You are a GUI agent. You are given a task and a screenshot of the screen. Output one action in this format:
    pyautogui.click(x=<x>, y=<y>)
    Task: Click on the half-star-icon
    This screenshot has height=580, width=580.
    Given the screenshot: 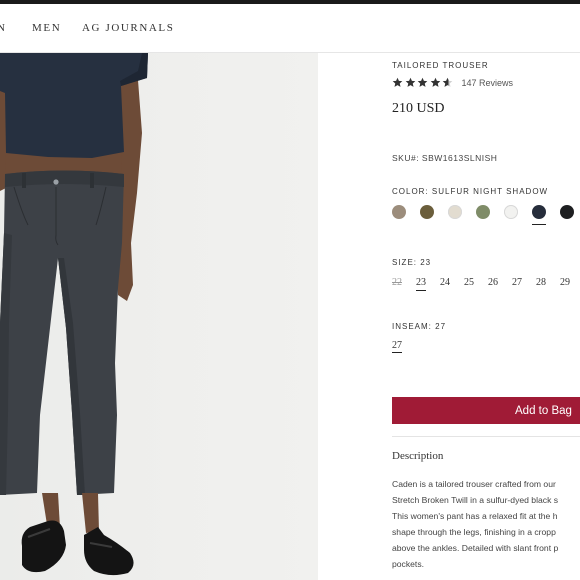 What is the action you would take?
    pyautogui.click(x=447, y=82)
    